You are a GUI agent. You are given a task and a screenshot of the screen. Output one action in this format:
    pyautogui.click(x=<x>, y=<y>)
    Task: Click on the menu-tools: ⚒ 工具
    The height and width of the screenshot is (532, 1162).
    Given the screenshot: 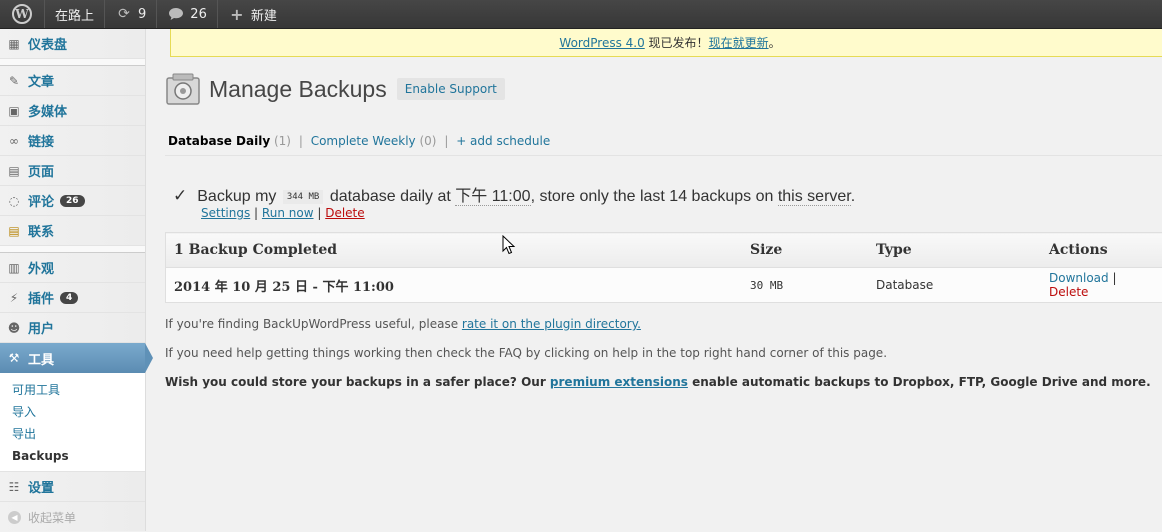 What is the action you would take?
    pyautogui.click(x=72, y=358)
    